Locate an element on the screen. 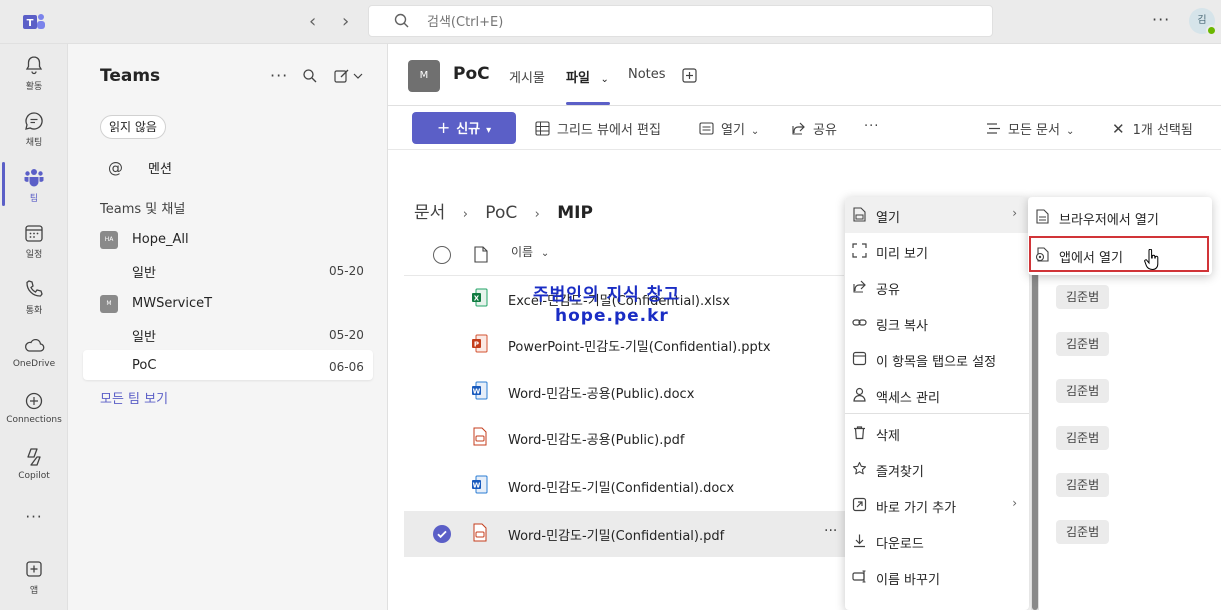 The width and height of the screenshot is (1221, 610). file-row-selected: Word-민감도-기밀(Confidential).pdf ··· is located at coordinates (634, 534).